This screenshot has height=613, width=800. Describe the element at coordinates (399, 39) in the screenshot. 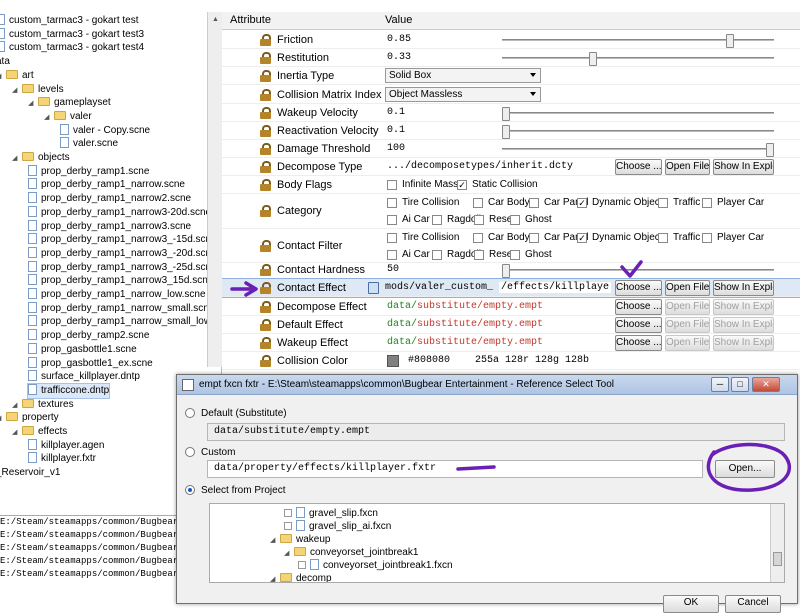

I see `friction-value: 0.85` at that location.